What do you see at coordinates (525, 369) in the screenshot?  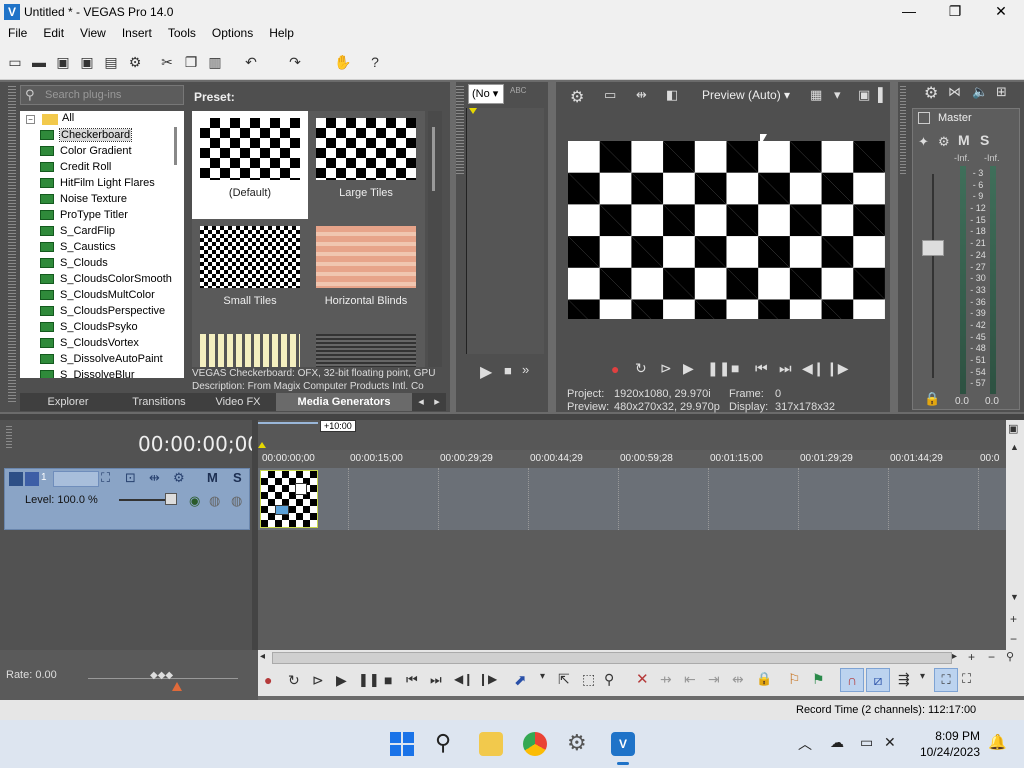 I see `next-frame-icon: »` at bounding box center [525, 369].